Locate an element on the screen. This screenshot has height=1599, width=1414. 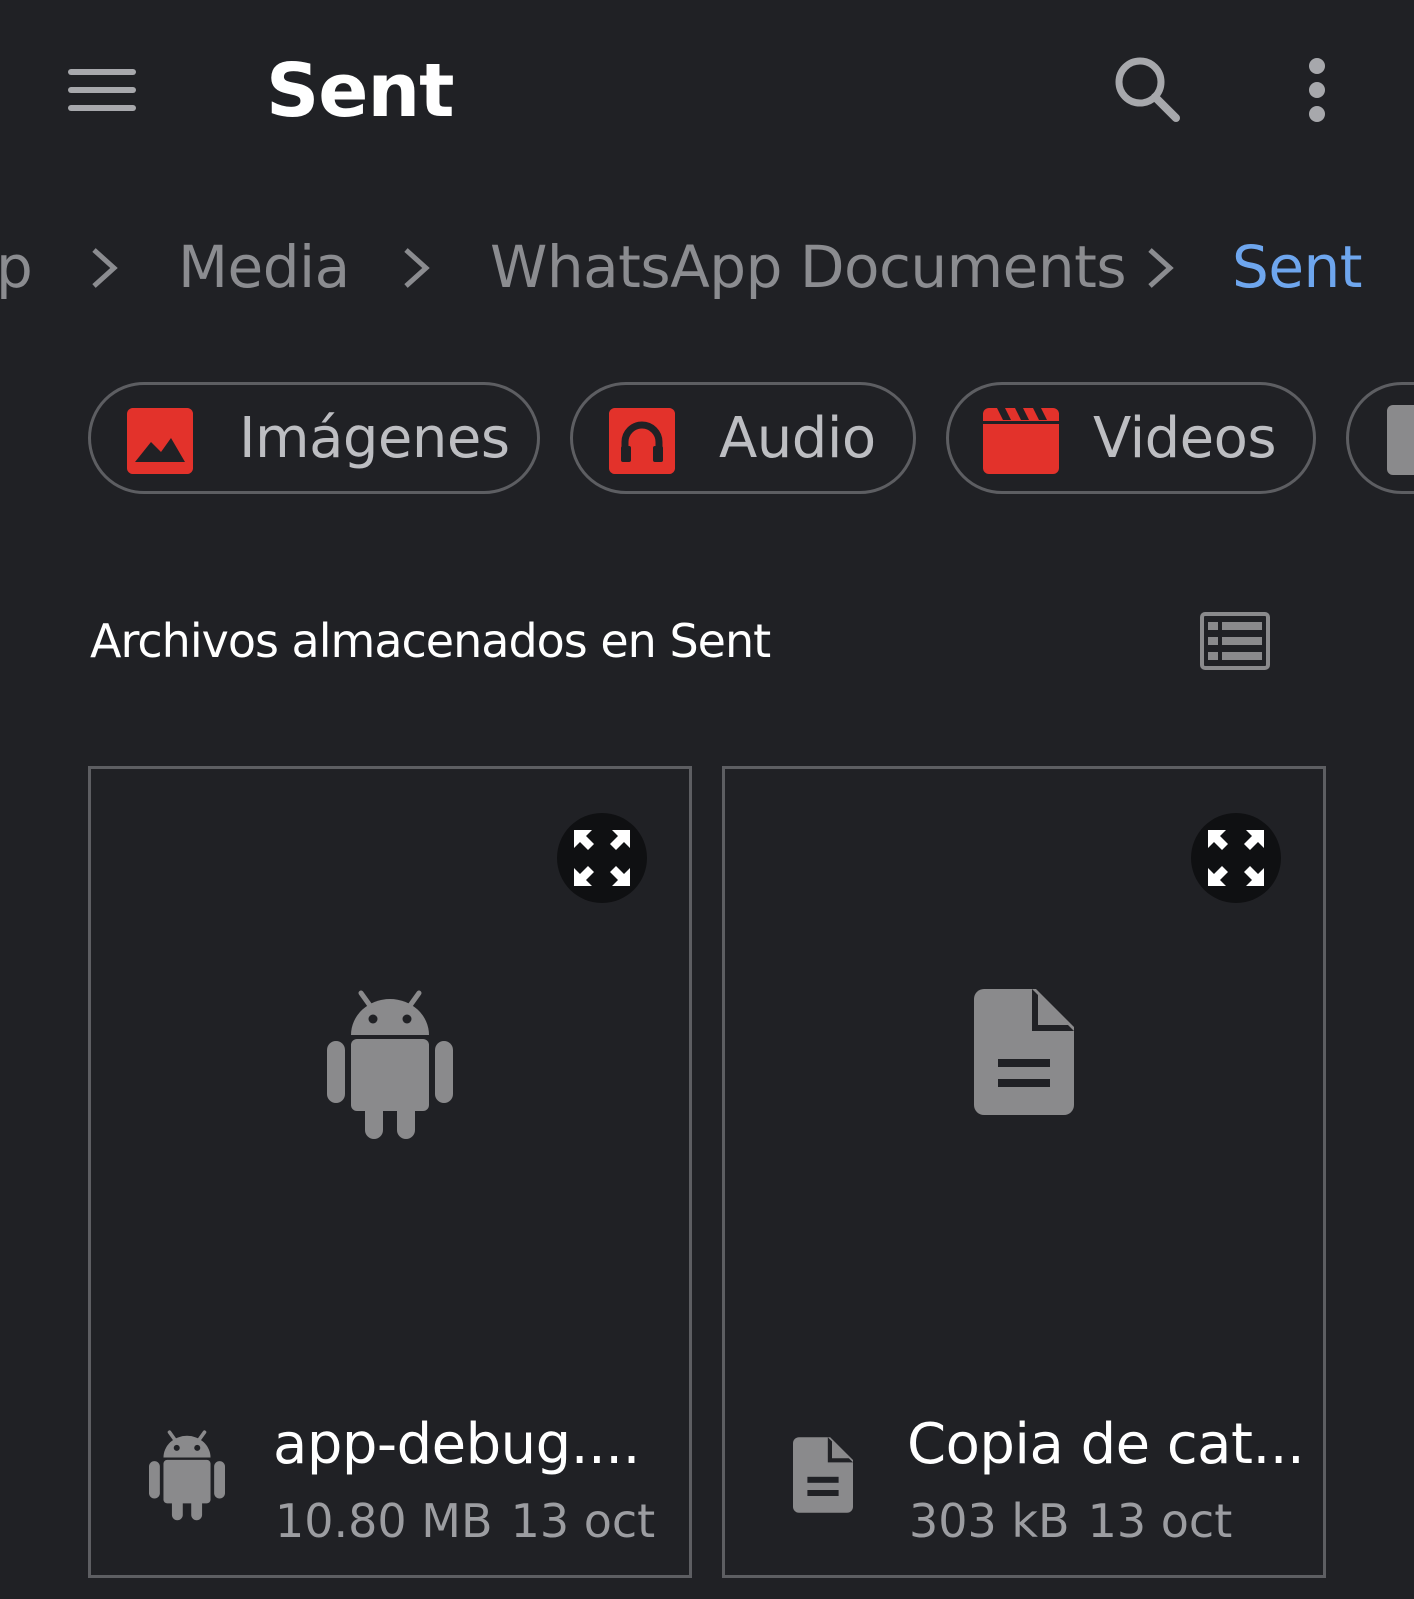
category-chips: Imágenes Audio Videos is located at coordinates (707, 442).